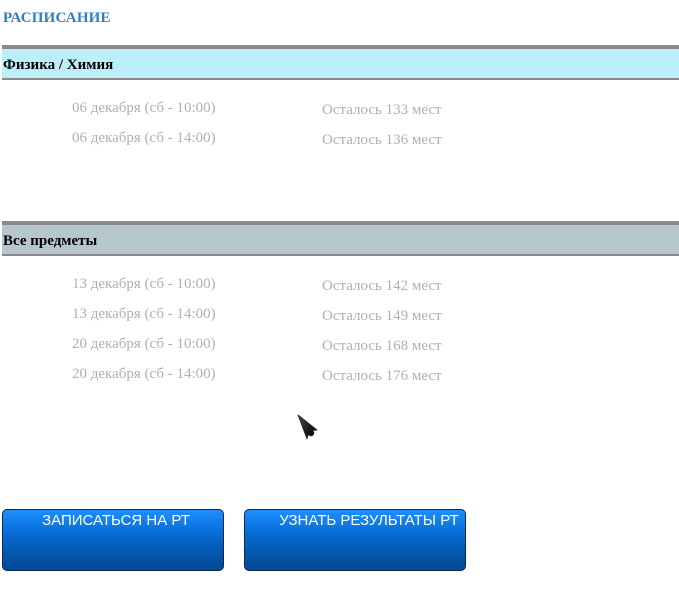  What do you see at coordinates (382, 140) in the screenshot?
I see `slot-seats: Осталось 136 мест` at bounding box center [382, 140].